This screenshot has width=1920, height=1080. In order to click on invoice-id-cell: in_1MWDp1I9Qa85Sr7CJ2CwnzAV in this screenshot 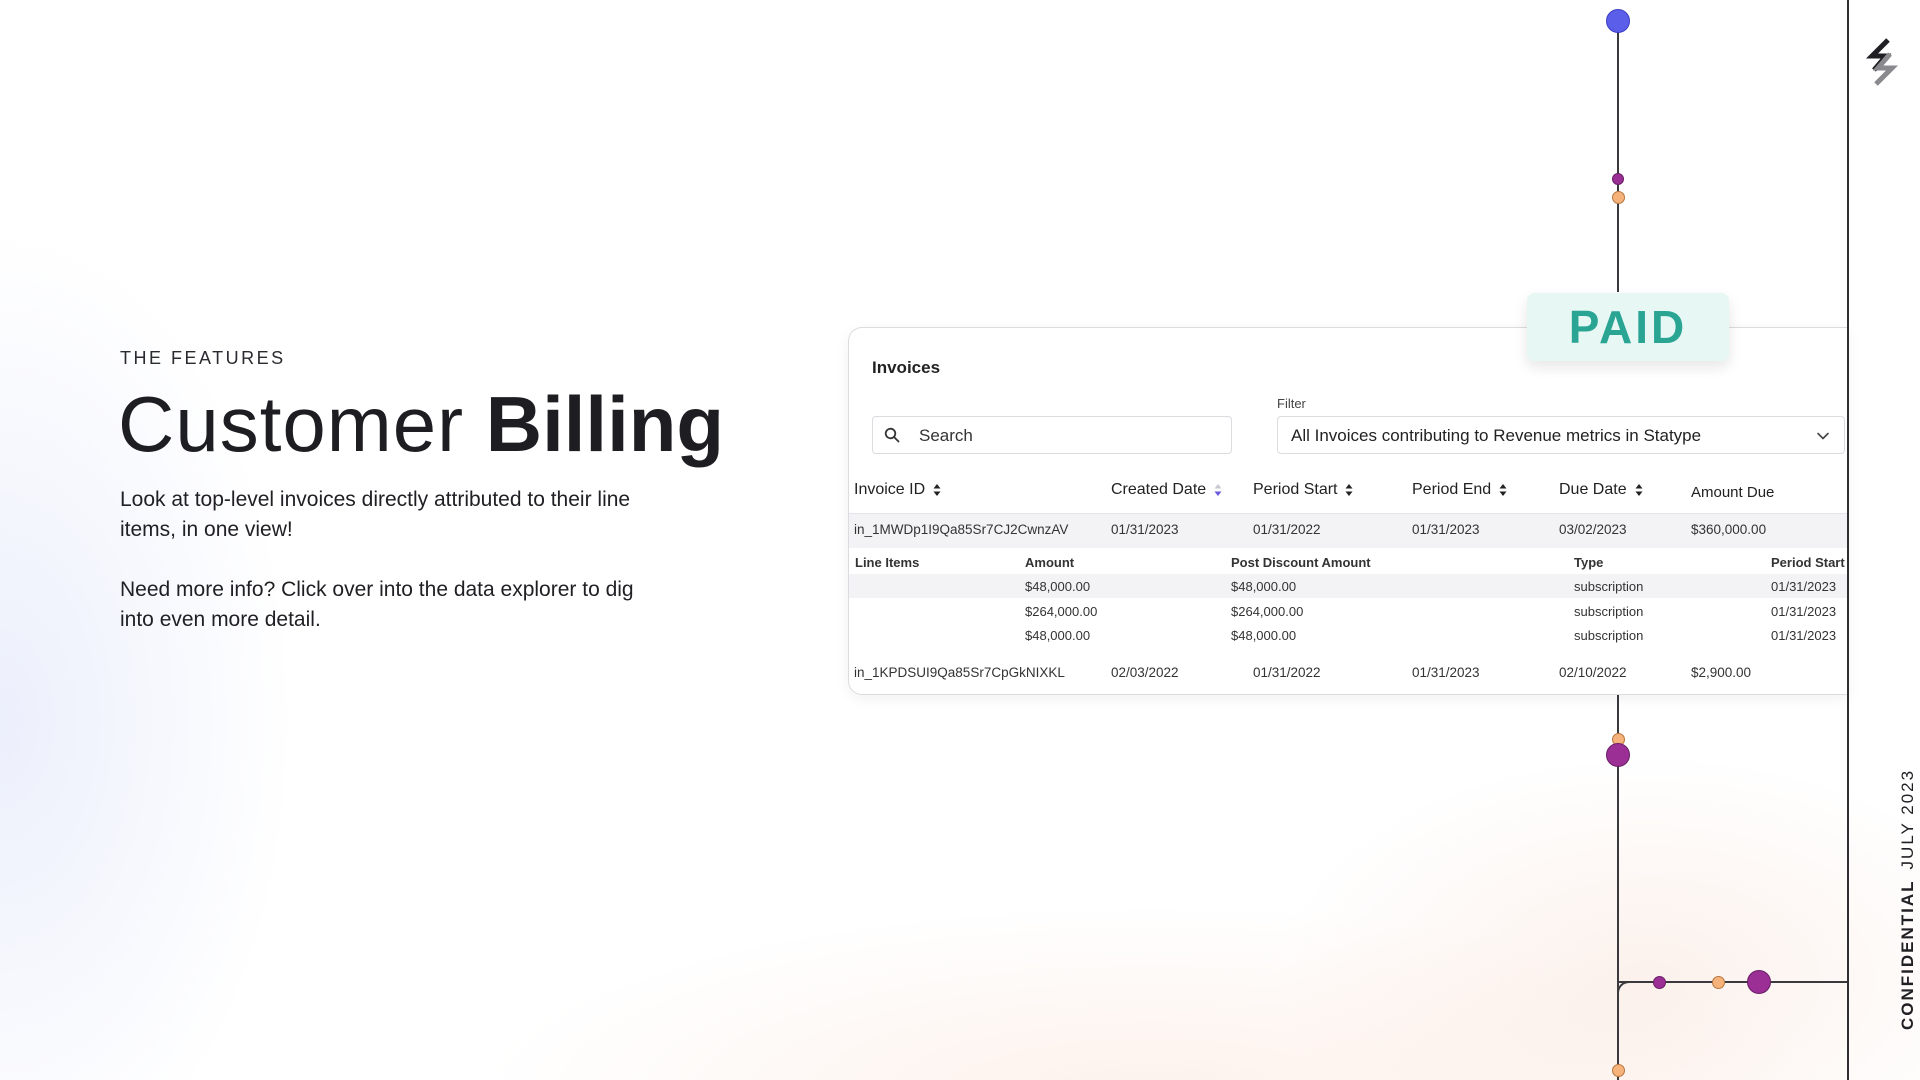, I will do `click(961, 529)`.